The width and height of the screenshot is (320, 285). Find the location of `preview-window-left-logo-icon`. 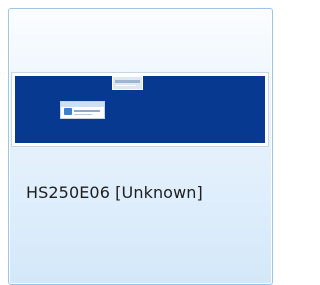

preview-window-left-logo-icon is located at coordinates (68, 111).